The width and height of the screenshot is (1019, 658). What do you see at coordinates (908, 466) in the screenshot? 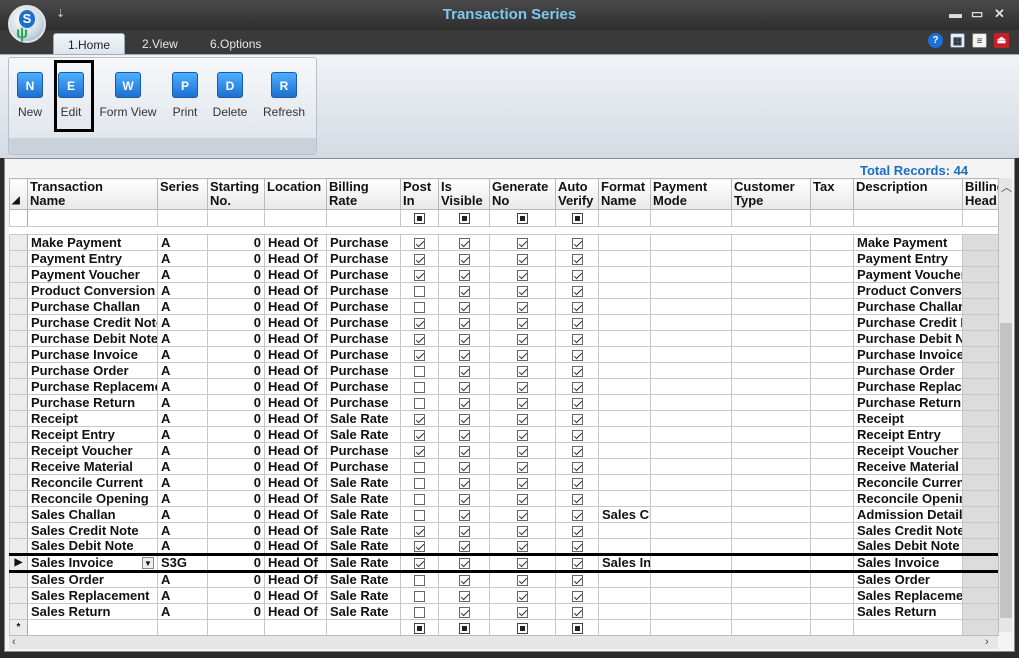
I see `cell-description: Receive Material` at bounding box center [908, 466].